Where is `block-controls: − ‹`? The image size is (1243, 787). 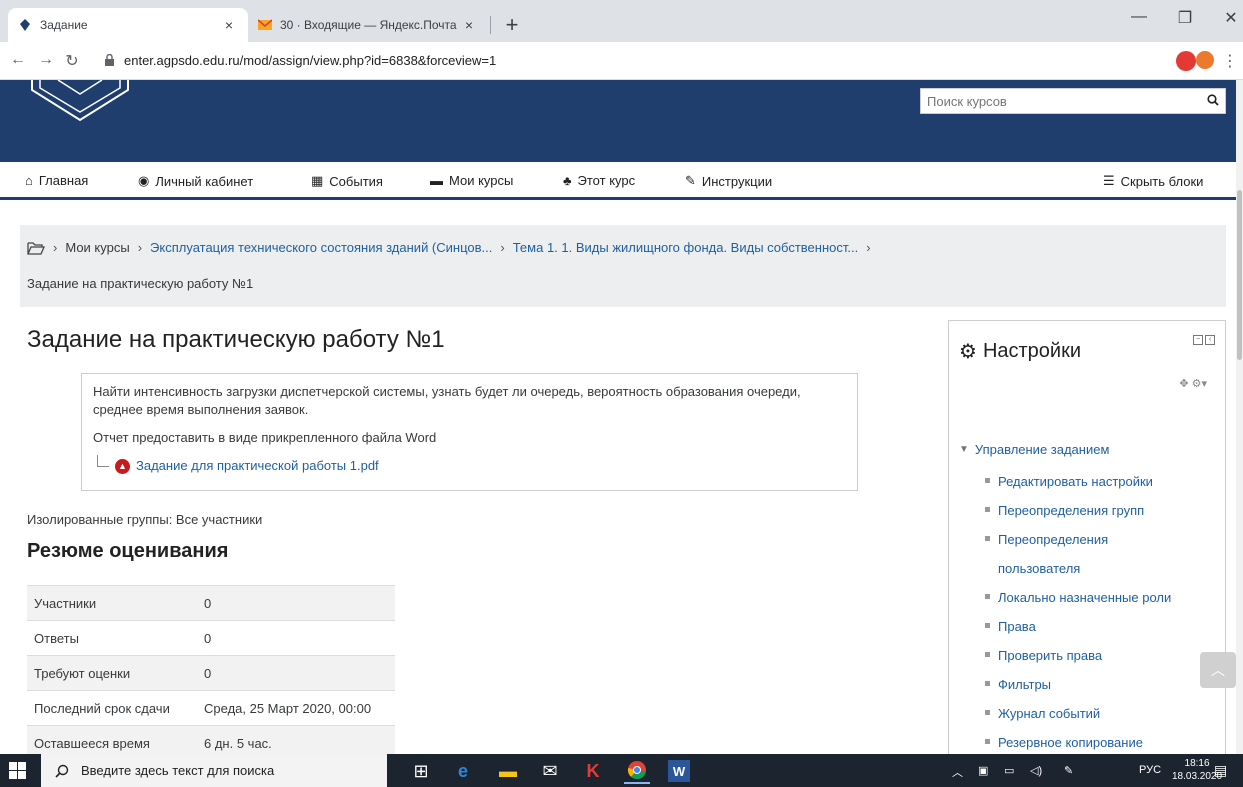 block-controls: − ‹ is located at coordinates (1204, 340).